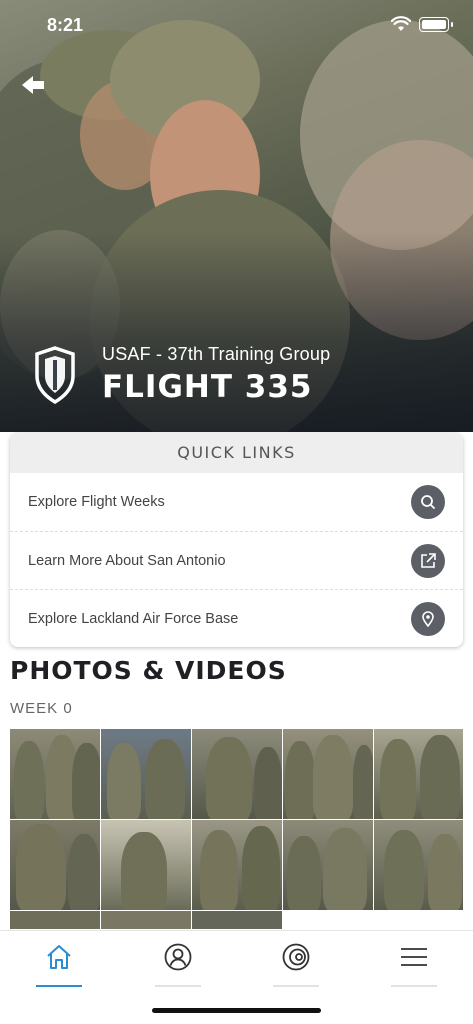  I want to click on week-label: WEEK 0, so click(41, 708).